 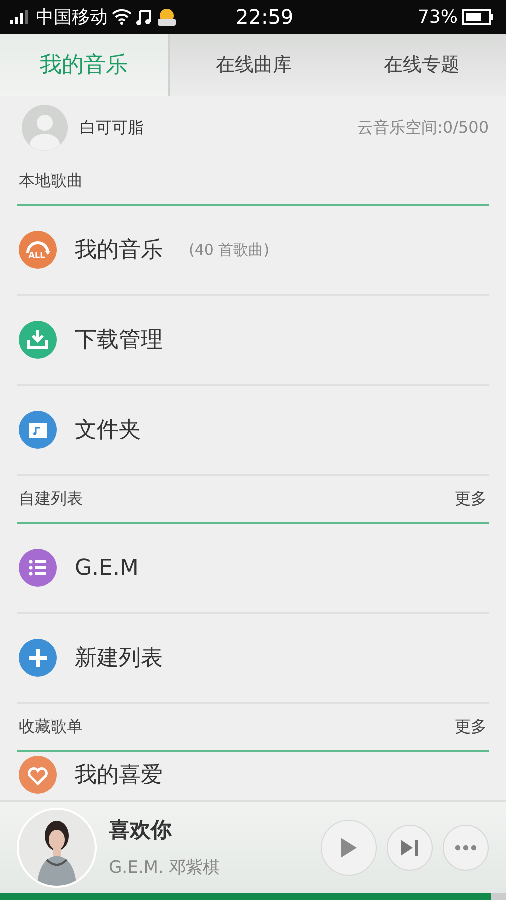 What do you see at coordinates (112, 128) in the screenshot?
I see `user-name: 白可可脂` at bounding box center [112, 128].